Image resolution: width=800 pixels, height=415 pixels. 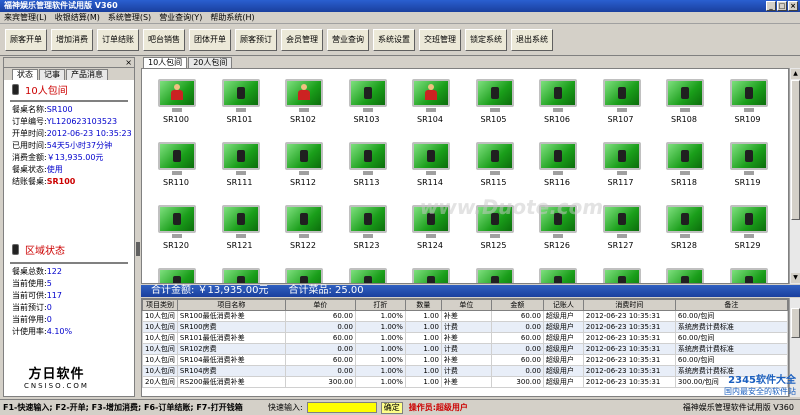 What do you see at coordinates (256, 40) in the screenshot?
I see `toolbar-button: 顾客预订` at bounding box center [256, 40].